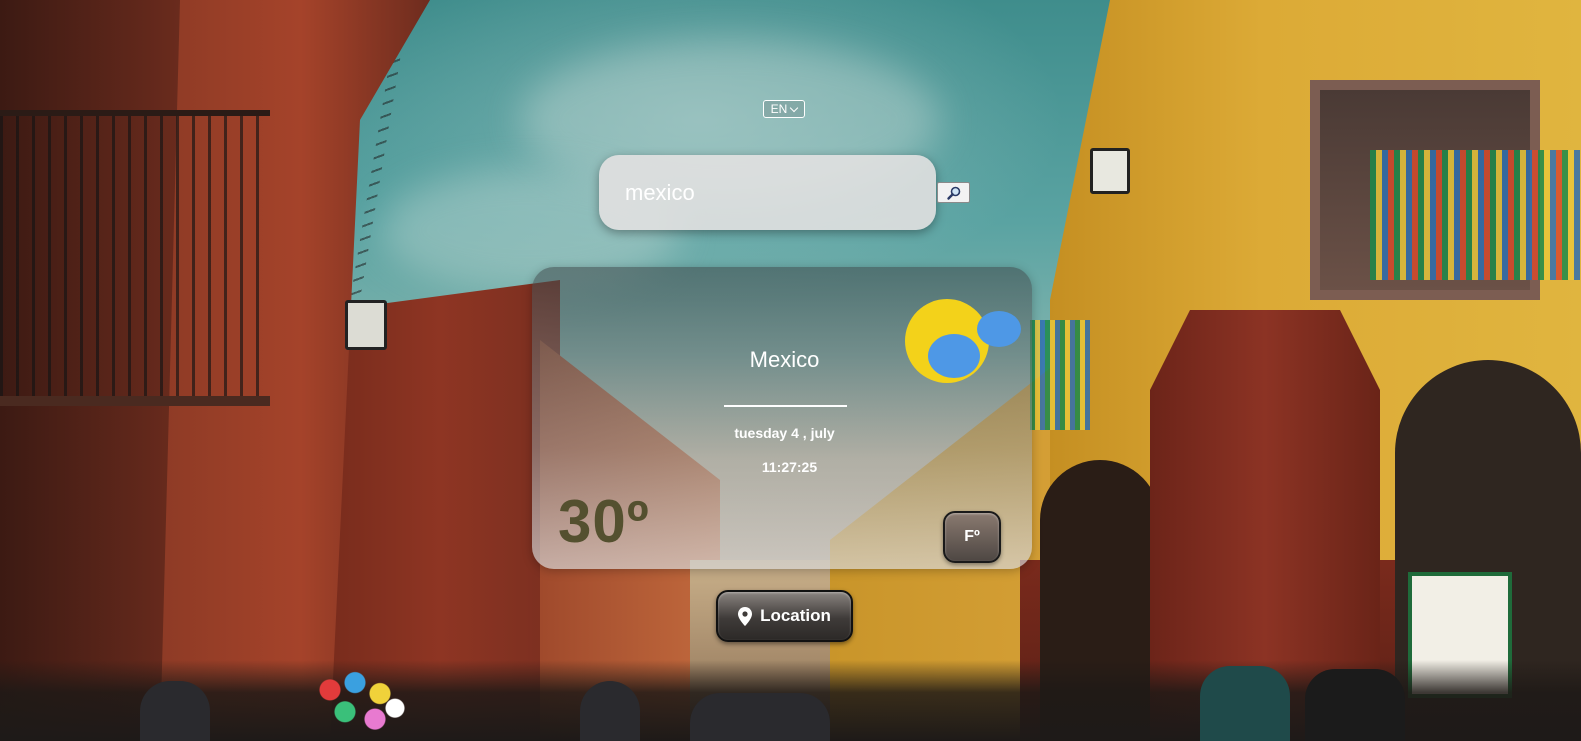 The image size is (1581, 741). What do you see at coordinates (789, 467) in the screenshot?
I see `time-text: 11:27:25` at bounding box center [789, 467].